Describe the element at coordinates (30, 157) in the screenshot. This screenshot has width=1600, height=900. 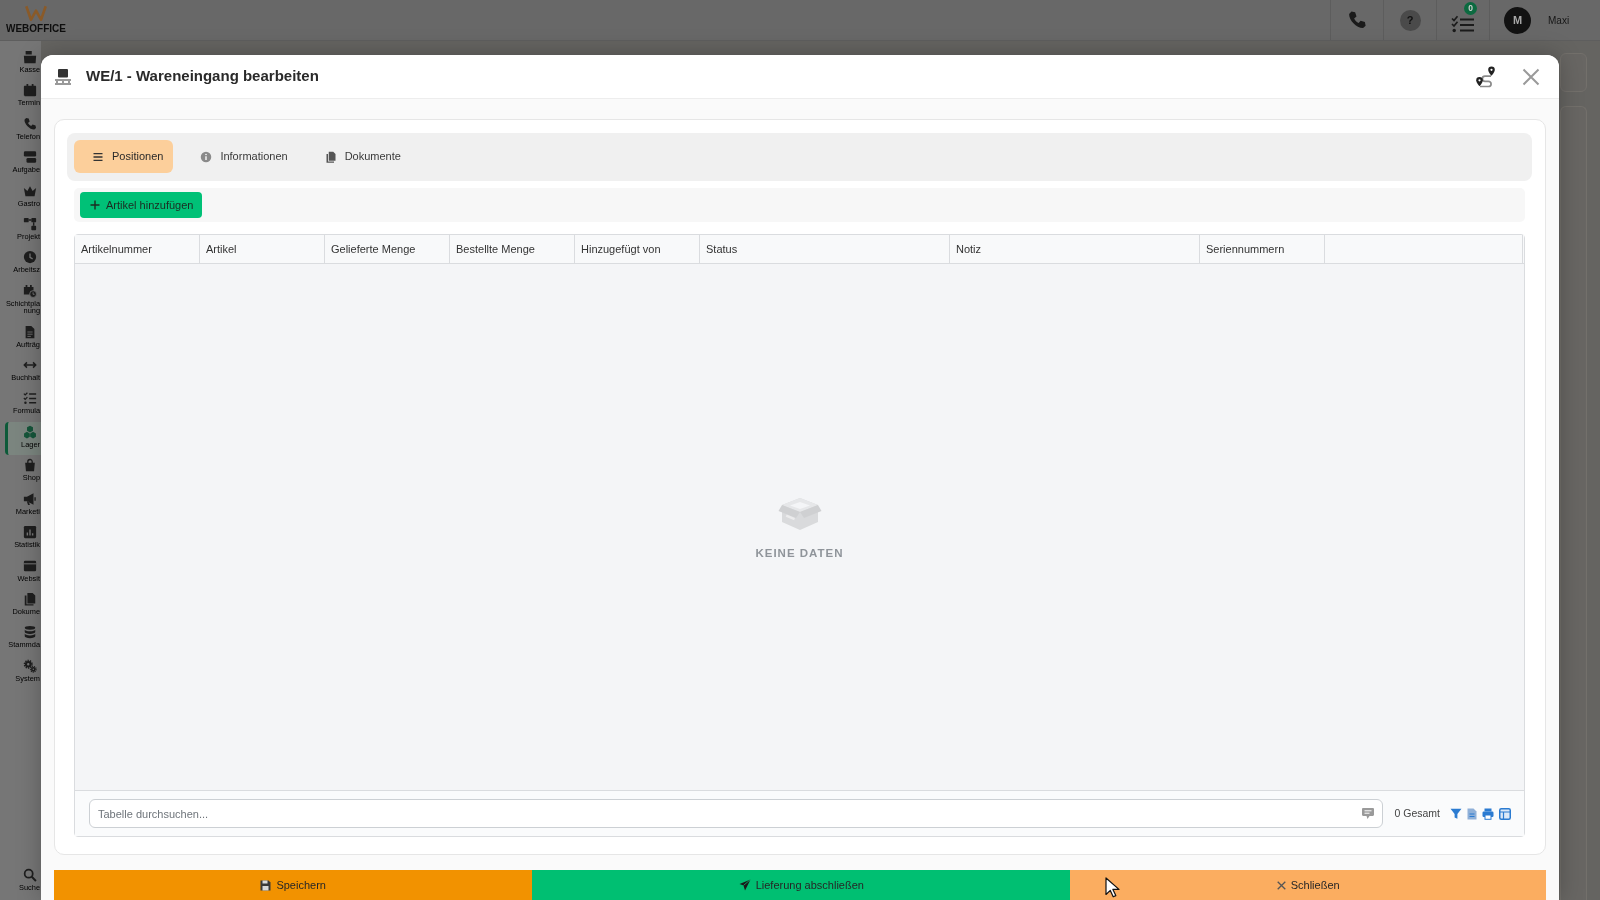
I see `stacked-cards-icon` at that location.